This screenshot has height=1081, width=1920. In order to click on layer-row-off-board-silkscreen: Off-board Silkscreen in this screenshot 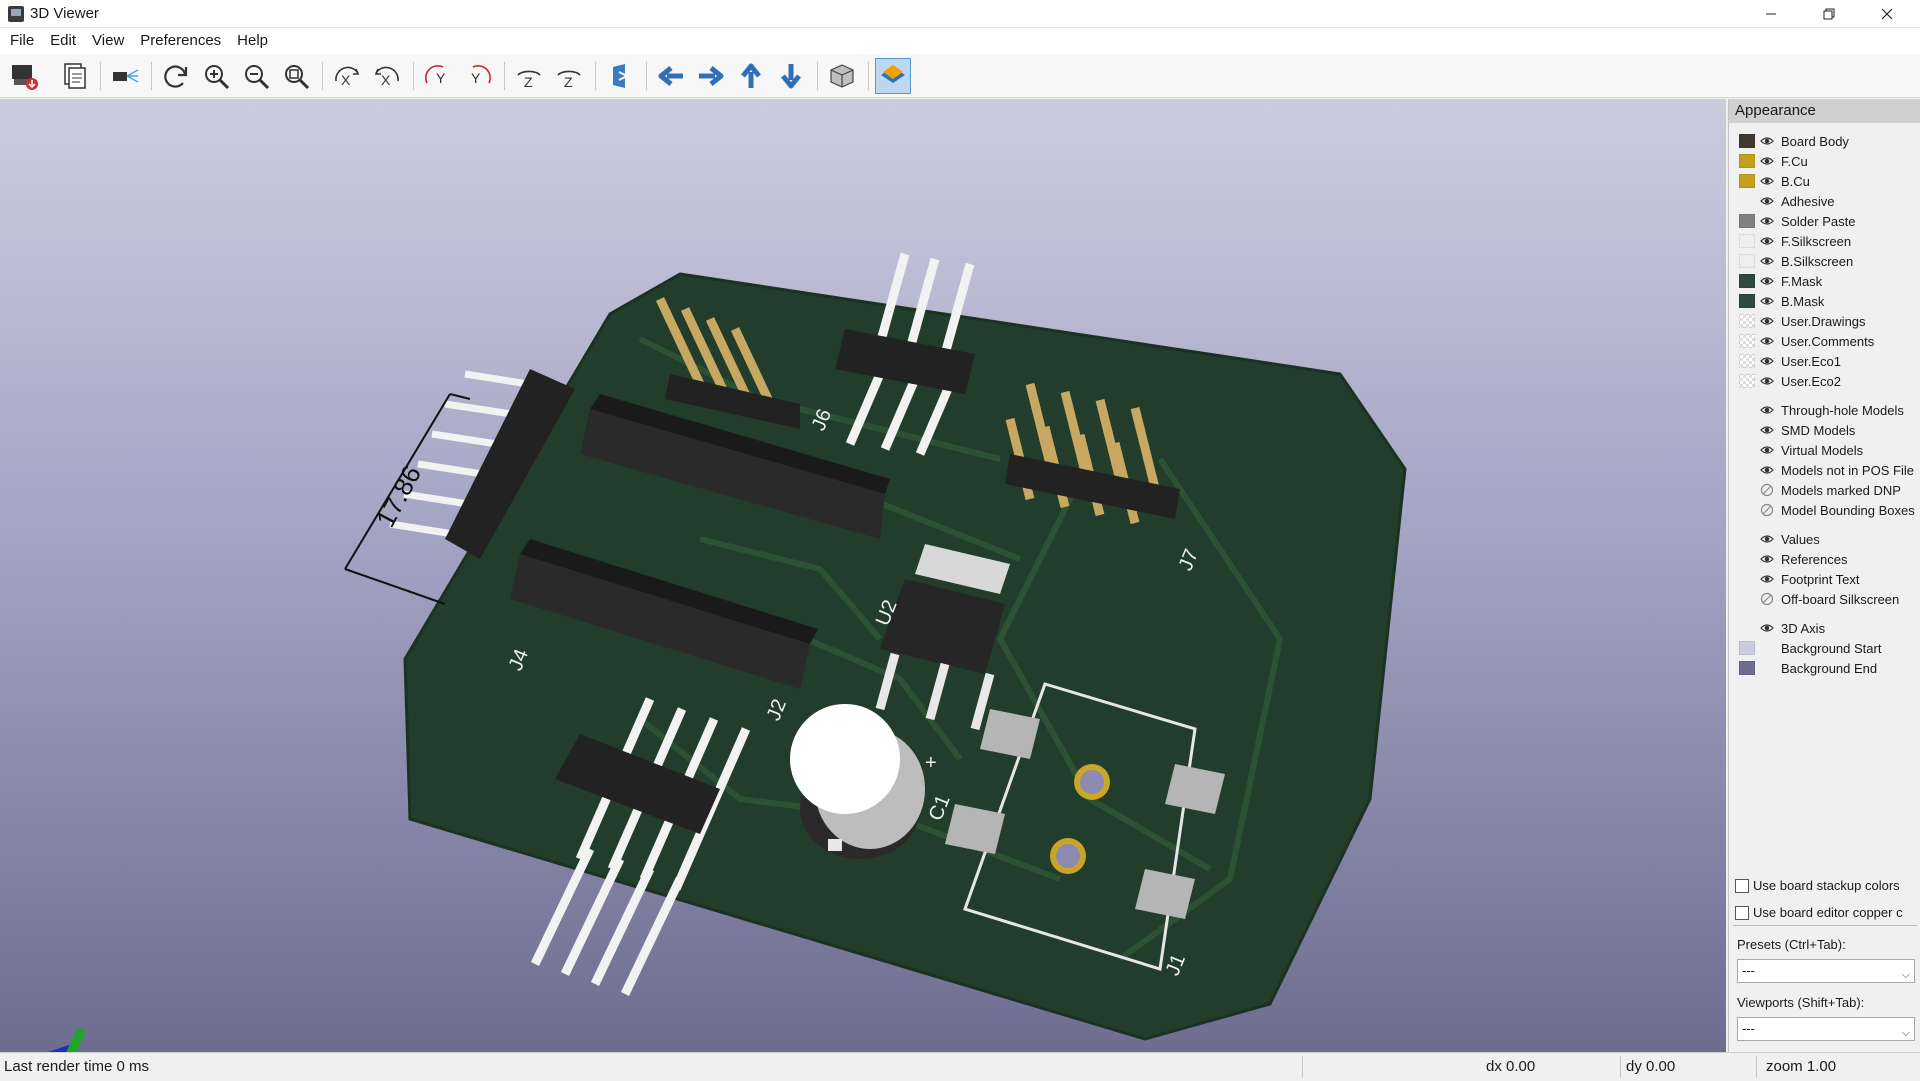, I will do `click(1819, 599)`.